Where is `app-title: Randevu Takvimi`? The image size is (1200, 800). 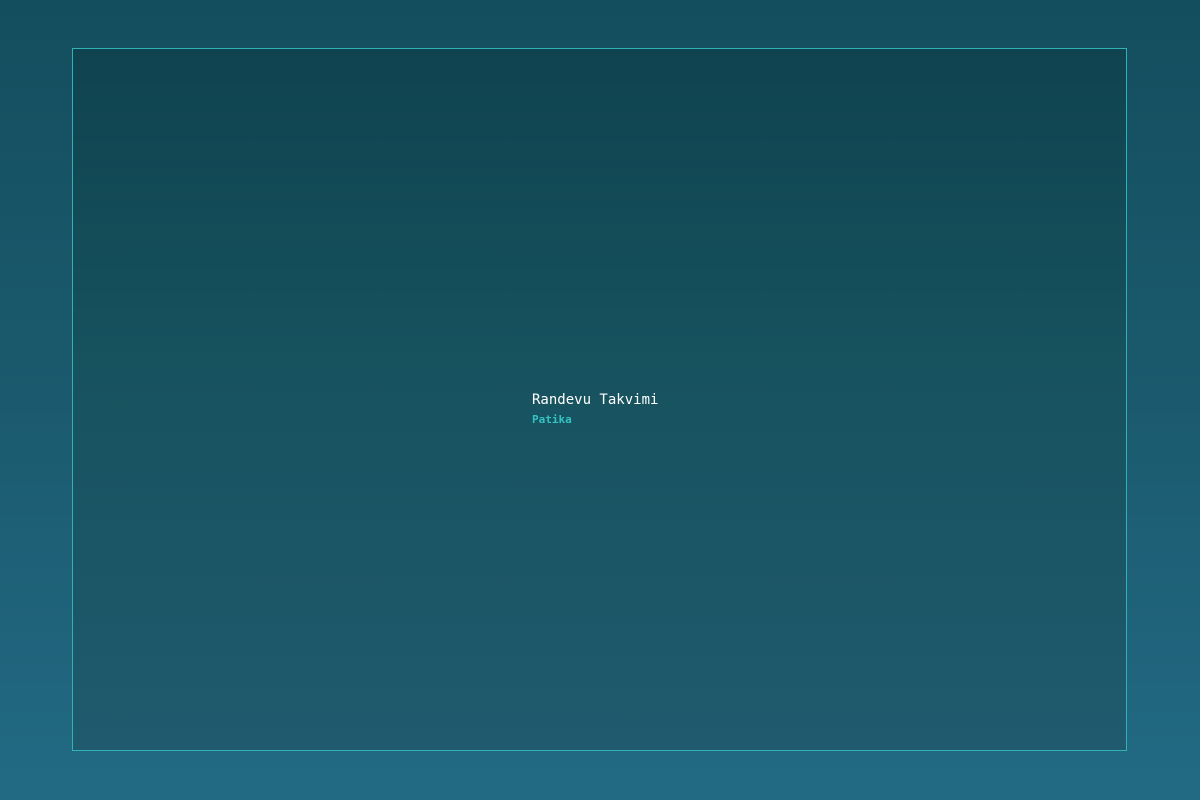 app-title: Randevu Takvimi is located at coordinates (595, 400).